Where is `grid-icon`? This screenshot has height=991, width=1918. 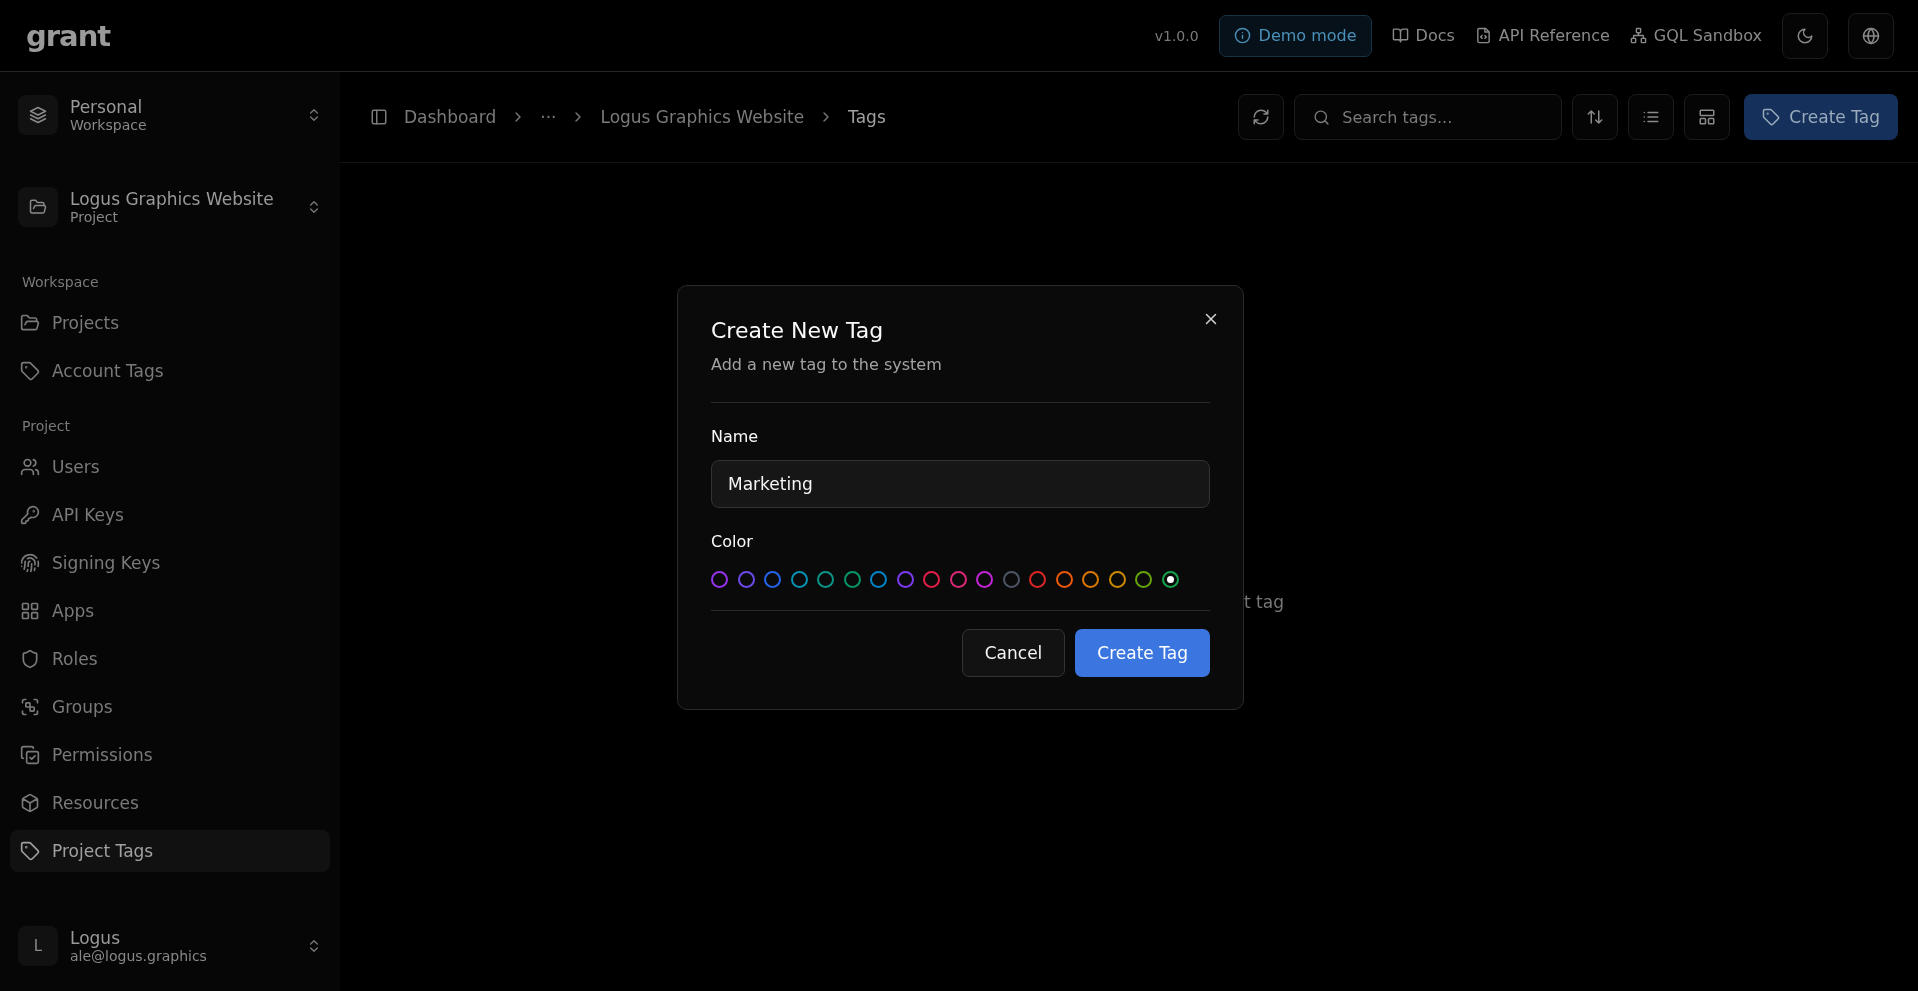
grid-icon is located at coordinates (30, 611).